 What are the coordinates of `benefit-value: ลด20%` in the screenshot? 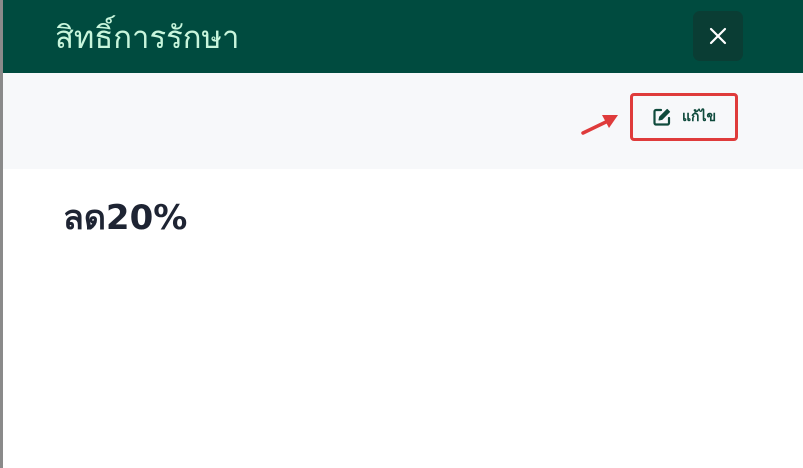 It's located at (125, 218).